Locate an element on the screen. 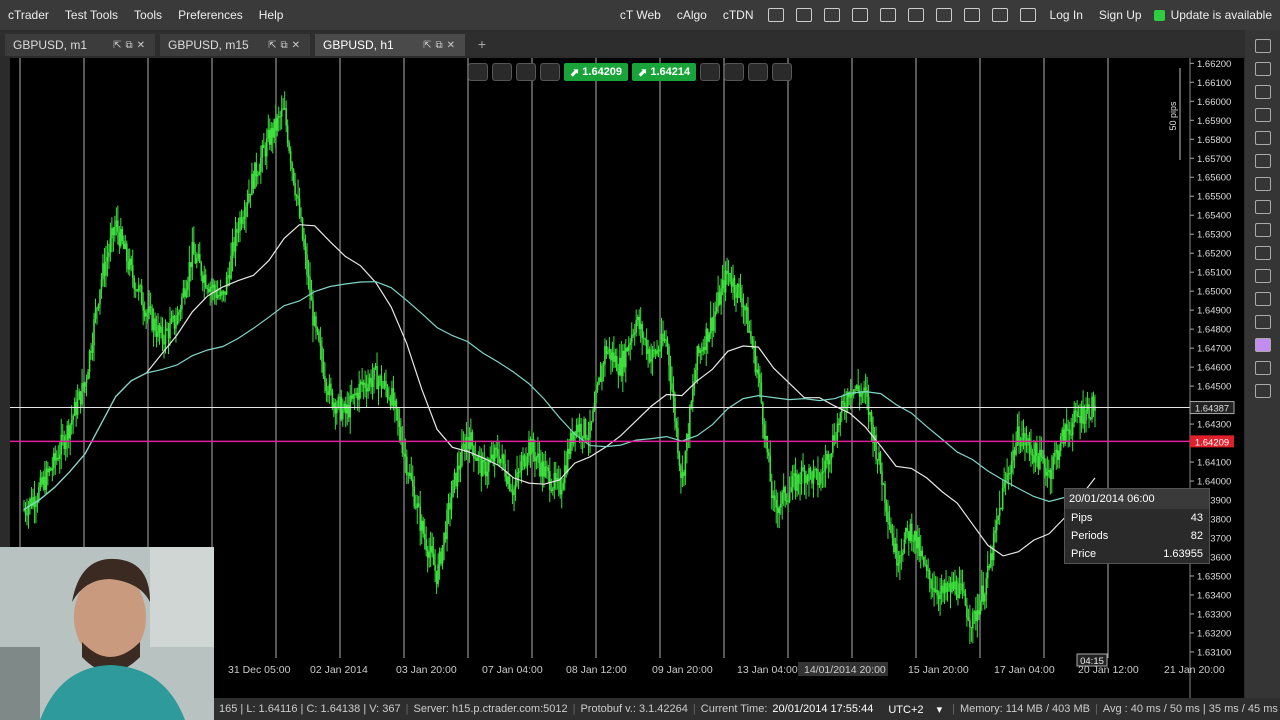 This screenshot has height=720, width=1280. resize-icon is located at coordinates (1027, 15).